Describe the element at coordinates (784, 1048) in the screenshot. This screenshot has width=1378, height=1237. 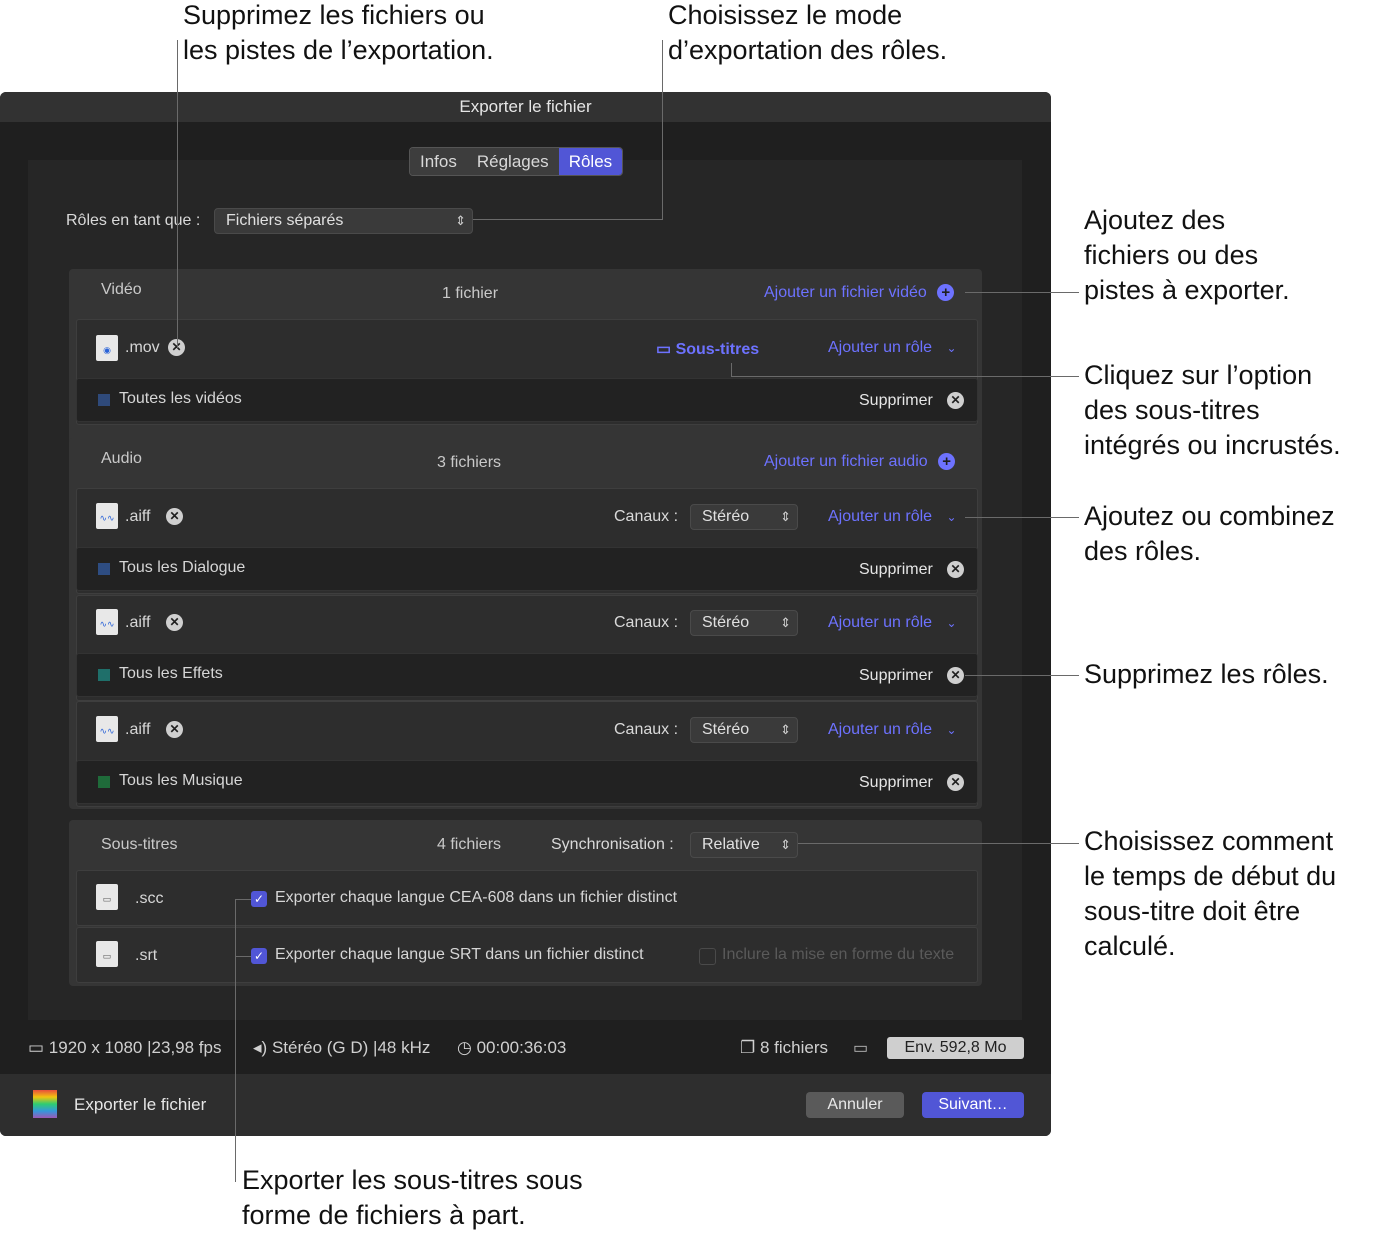
I see `status-files: ❐ 8 fichiers` at that location.